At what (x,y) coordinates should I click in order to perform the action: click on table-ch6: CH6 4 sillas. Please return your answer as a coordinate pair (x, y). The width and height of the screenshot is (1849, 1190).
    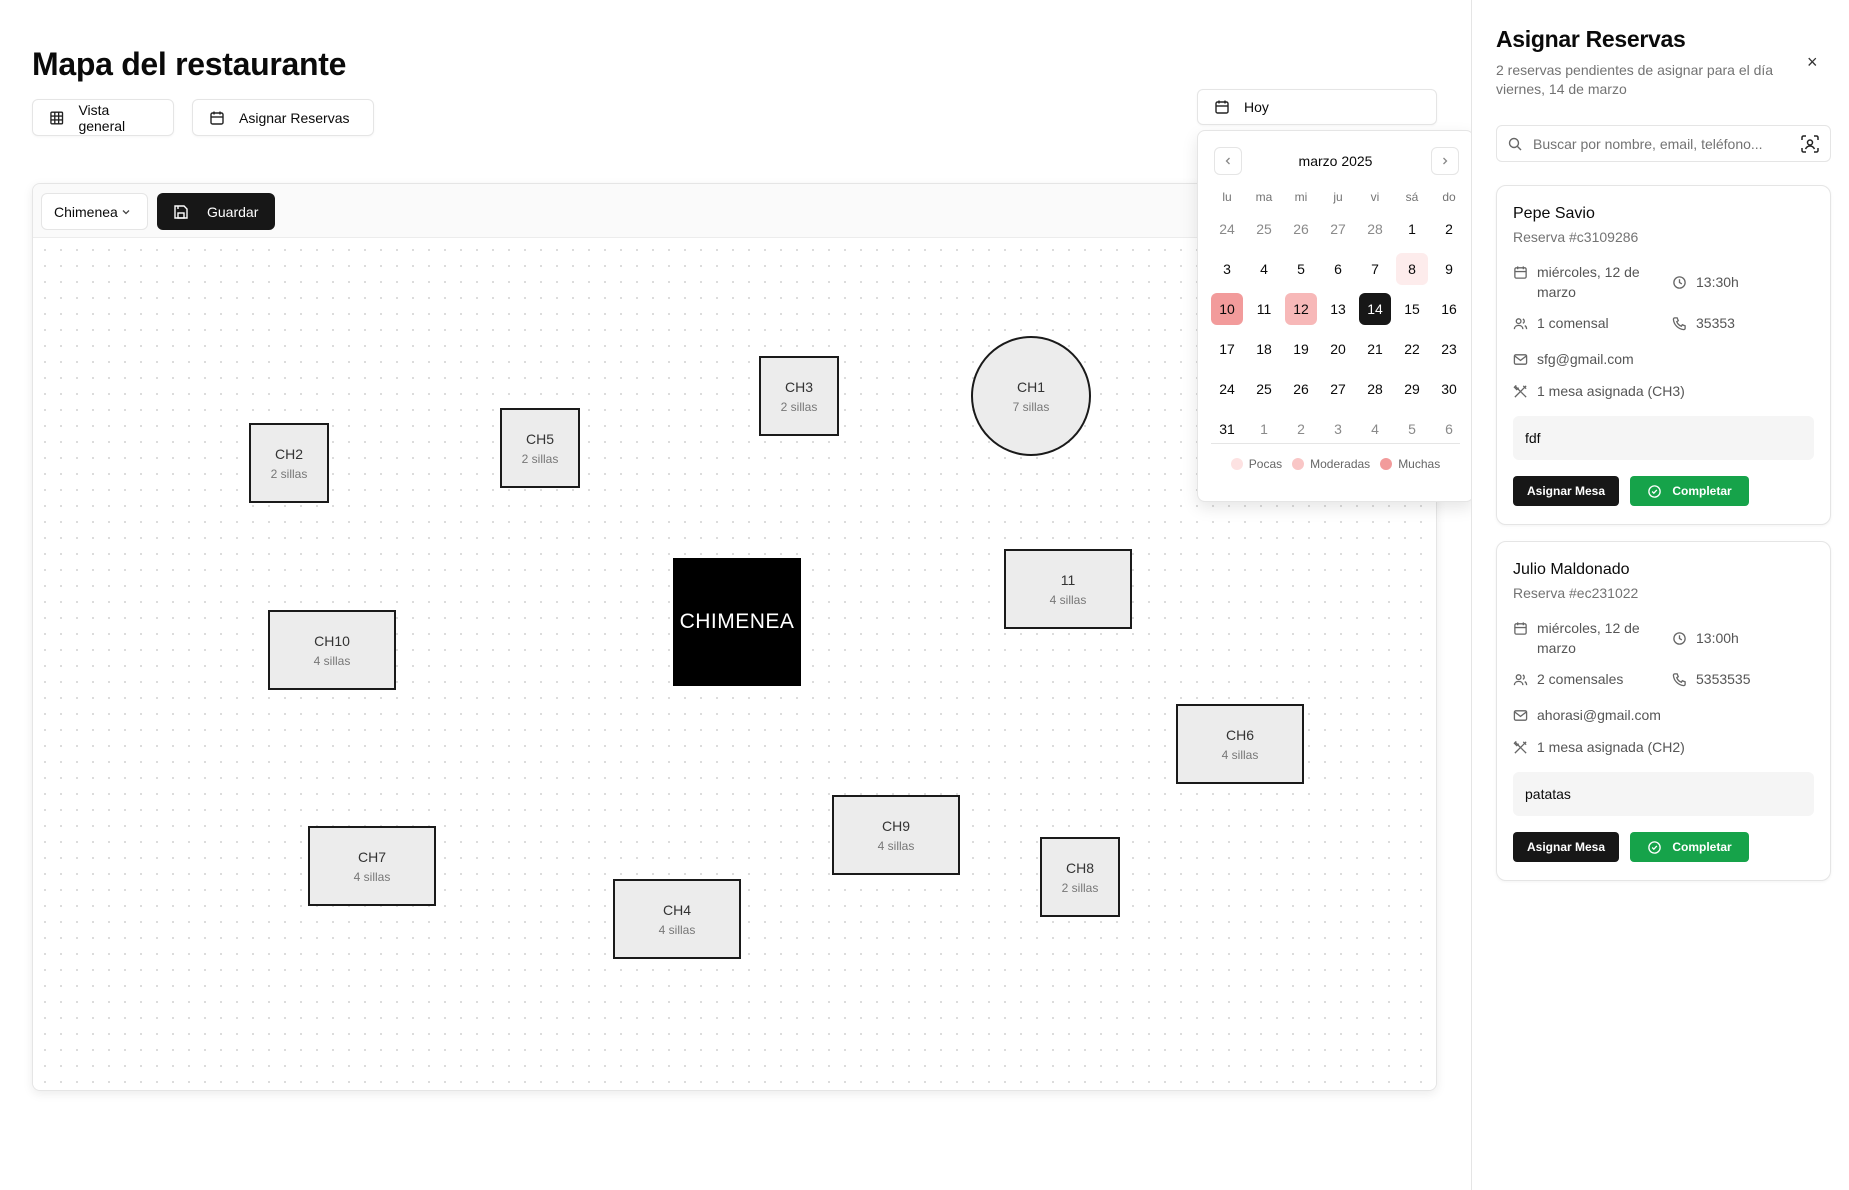
    Looking at the image, I should click on (1240, 744).